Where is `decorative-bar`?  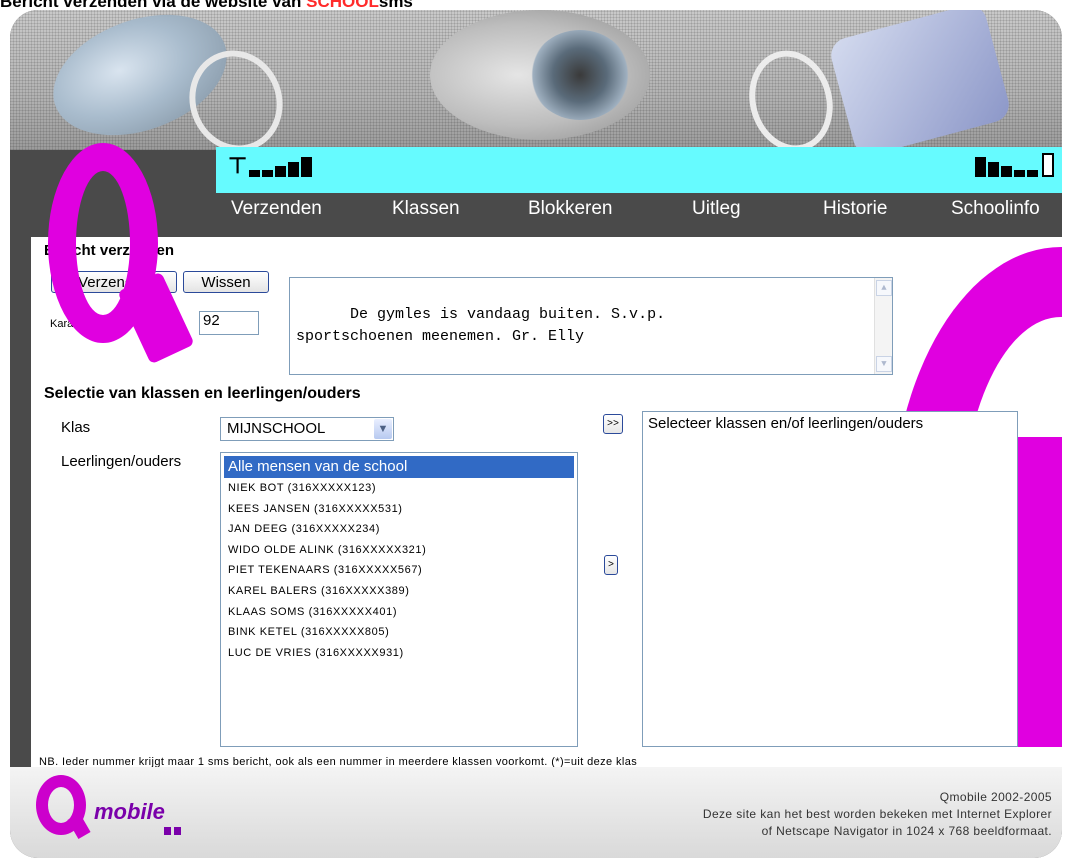 decorative-bar is located at coordinates (1039, 592).